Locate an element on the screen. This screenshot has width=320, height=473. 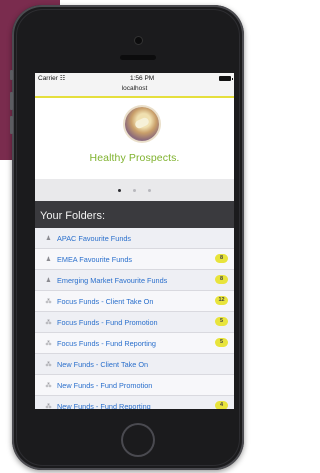
folder-label: Focus Funds - Client Take On is located at coordinates (105, 301).